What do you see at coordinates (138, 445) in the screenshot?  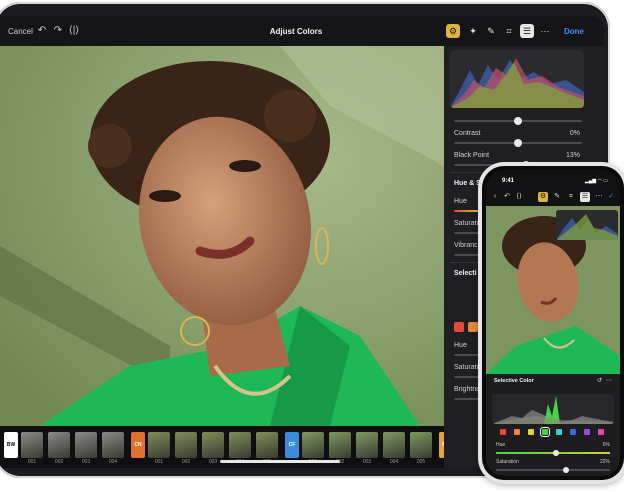 I see `filter-group-chip: CN` at bounding box center [138, 445].